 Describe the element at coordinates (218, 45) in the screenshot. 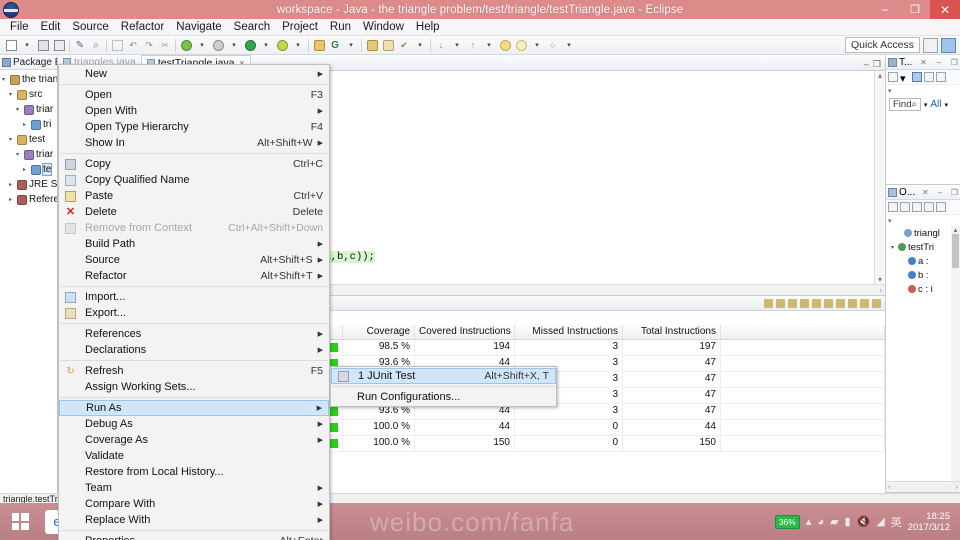

I see `coverage-icon` at that location.